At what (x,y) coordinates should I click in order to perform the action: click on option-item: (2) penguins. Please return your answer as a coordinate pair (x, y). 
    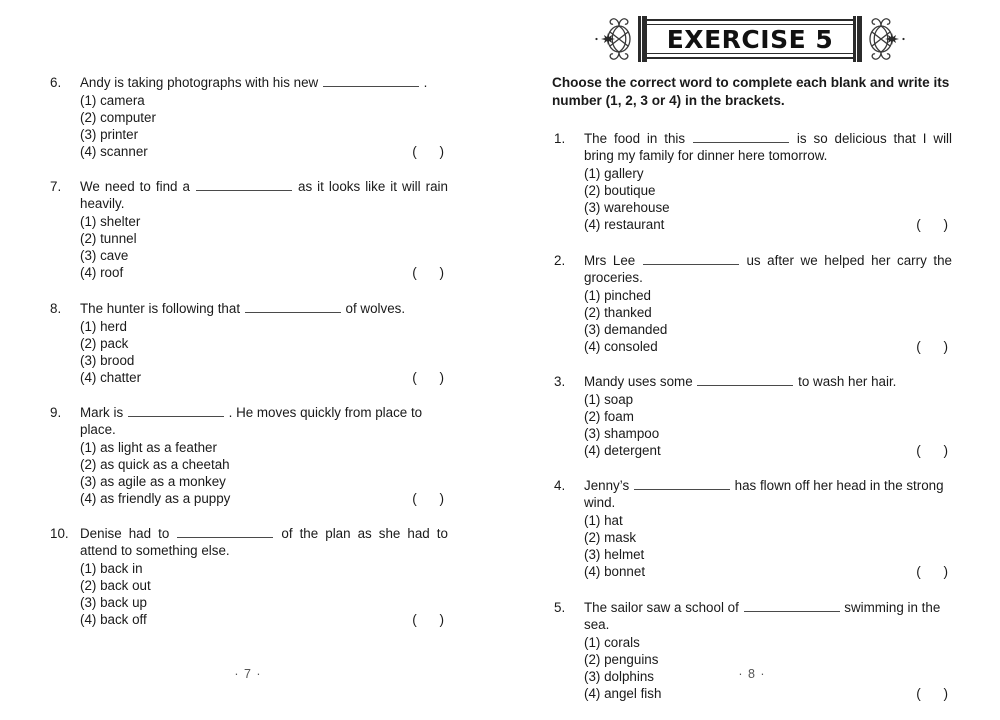
    Looking at the image, I should click on (768, 659).